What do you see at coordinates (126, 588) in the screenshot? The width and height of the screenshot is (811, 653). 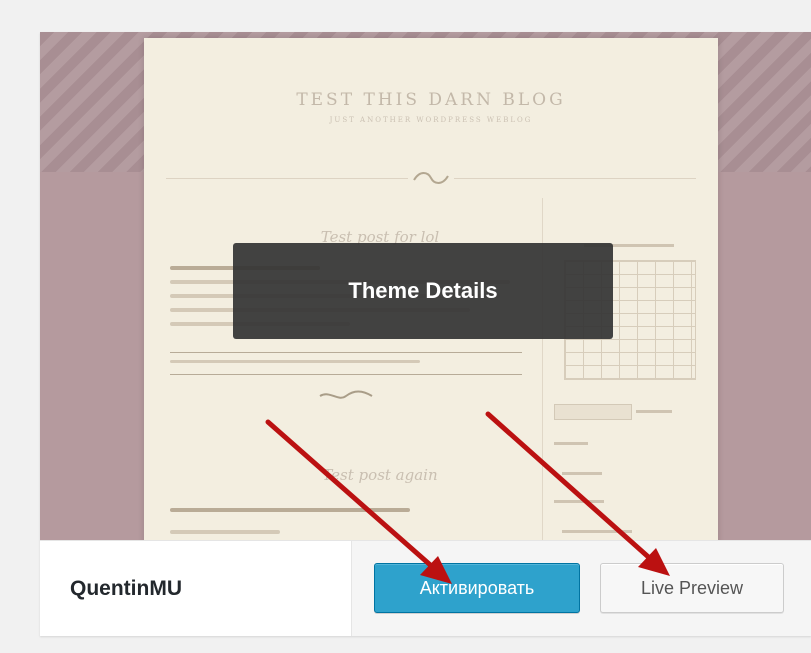 I see `theme-name: QuentinMU` at bounding box center [126, 588].